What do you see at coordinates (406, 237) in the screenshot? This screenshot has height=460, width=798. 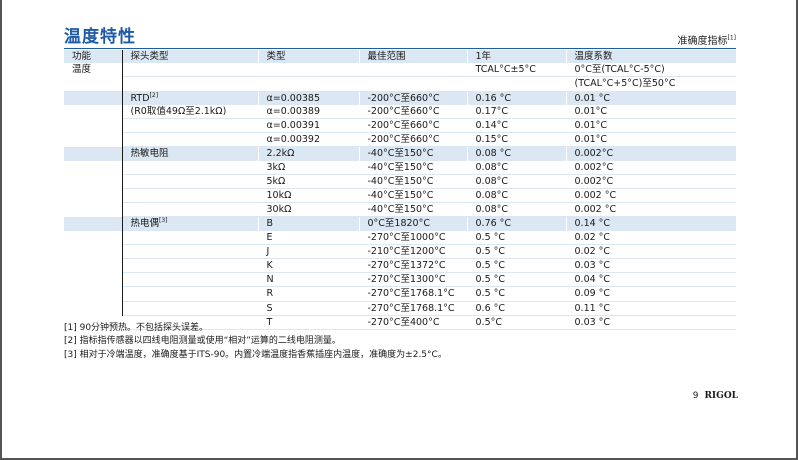 I see `cell-text: -270°C至1000°C` at bounding box center [406, 237].